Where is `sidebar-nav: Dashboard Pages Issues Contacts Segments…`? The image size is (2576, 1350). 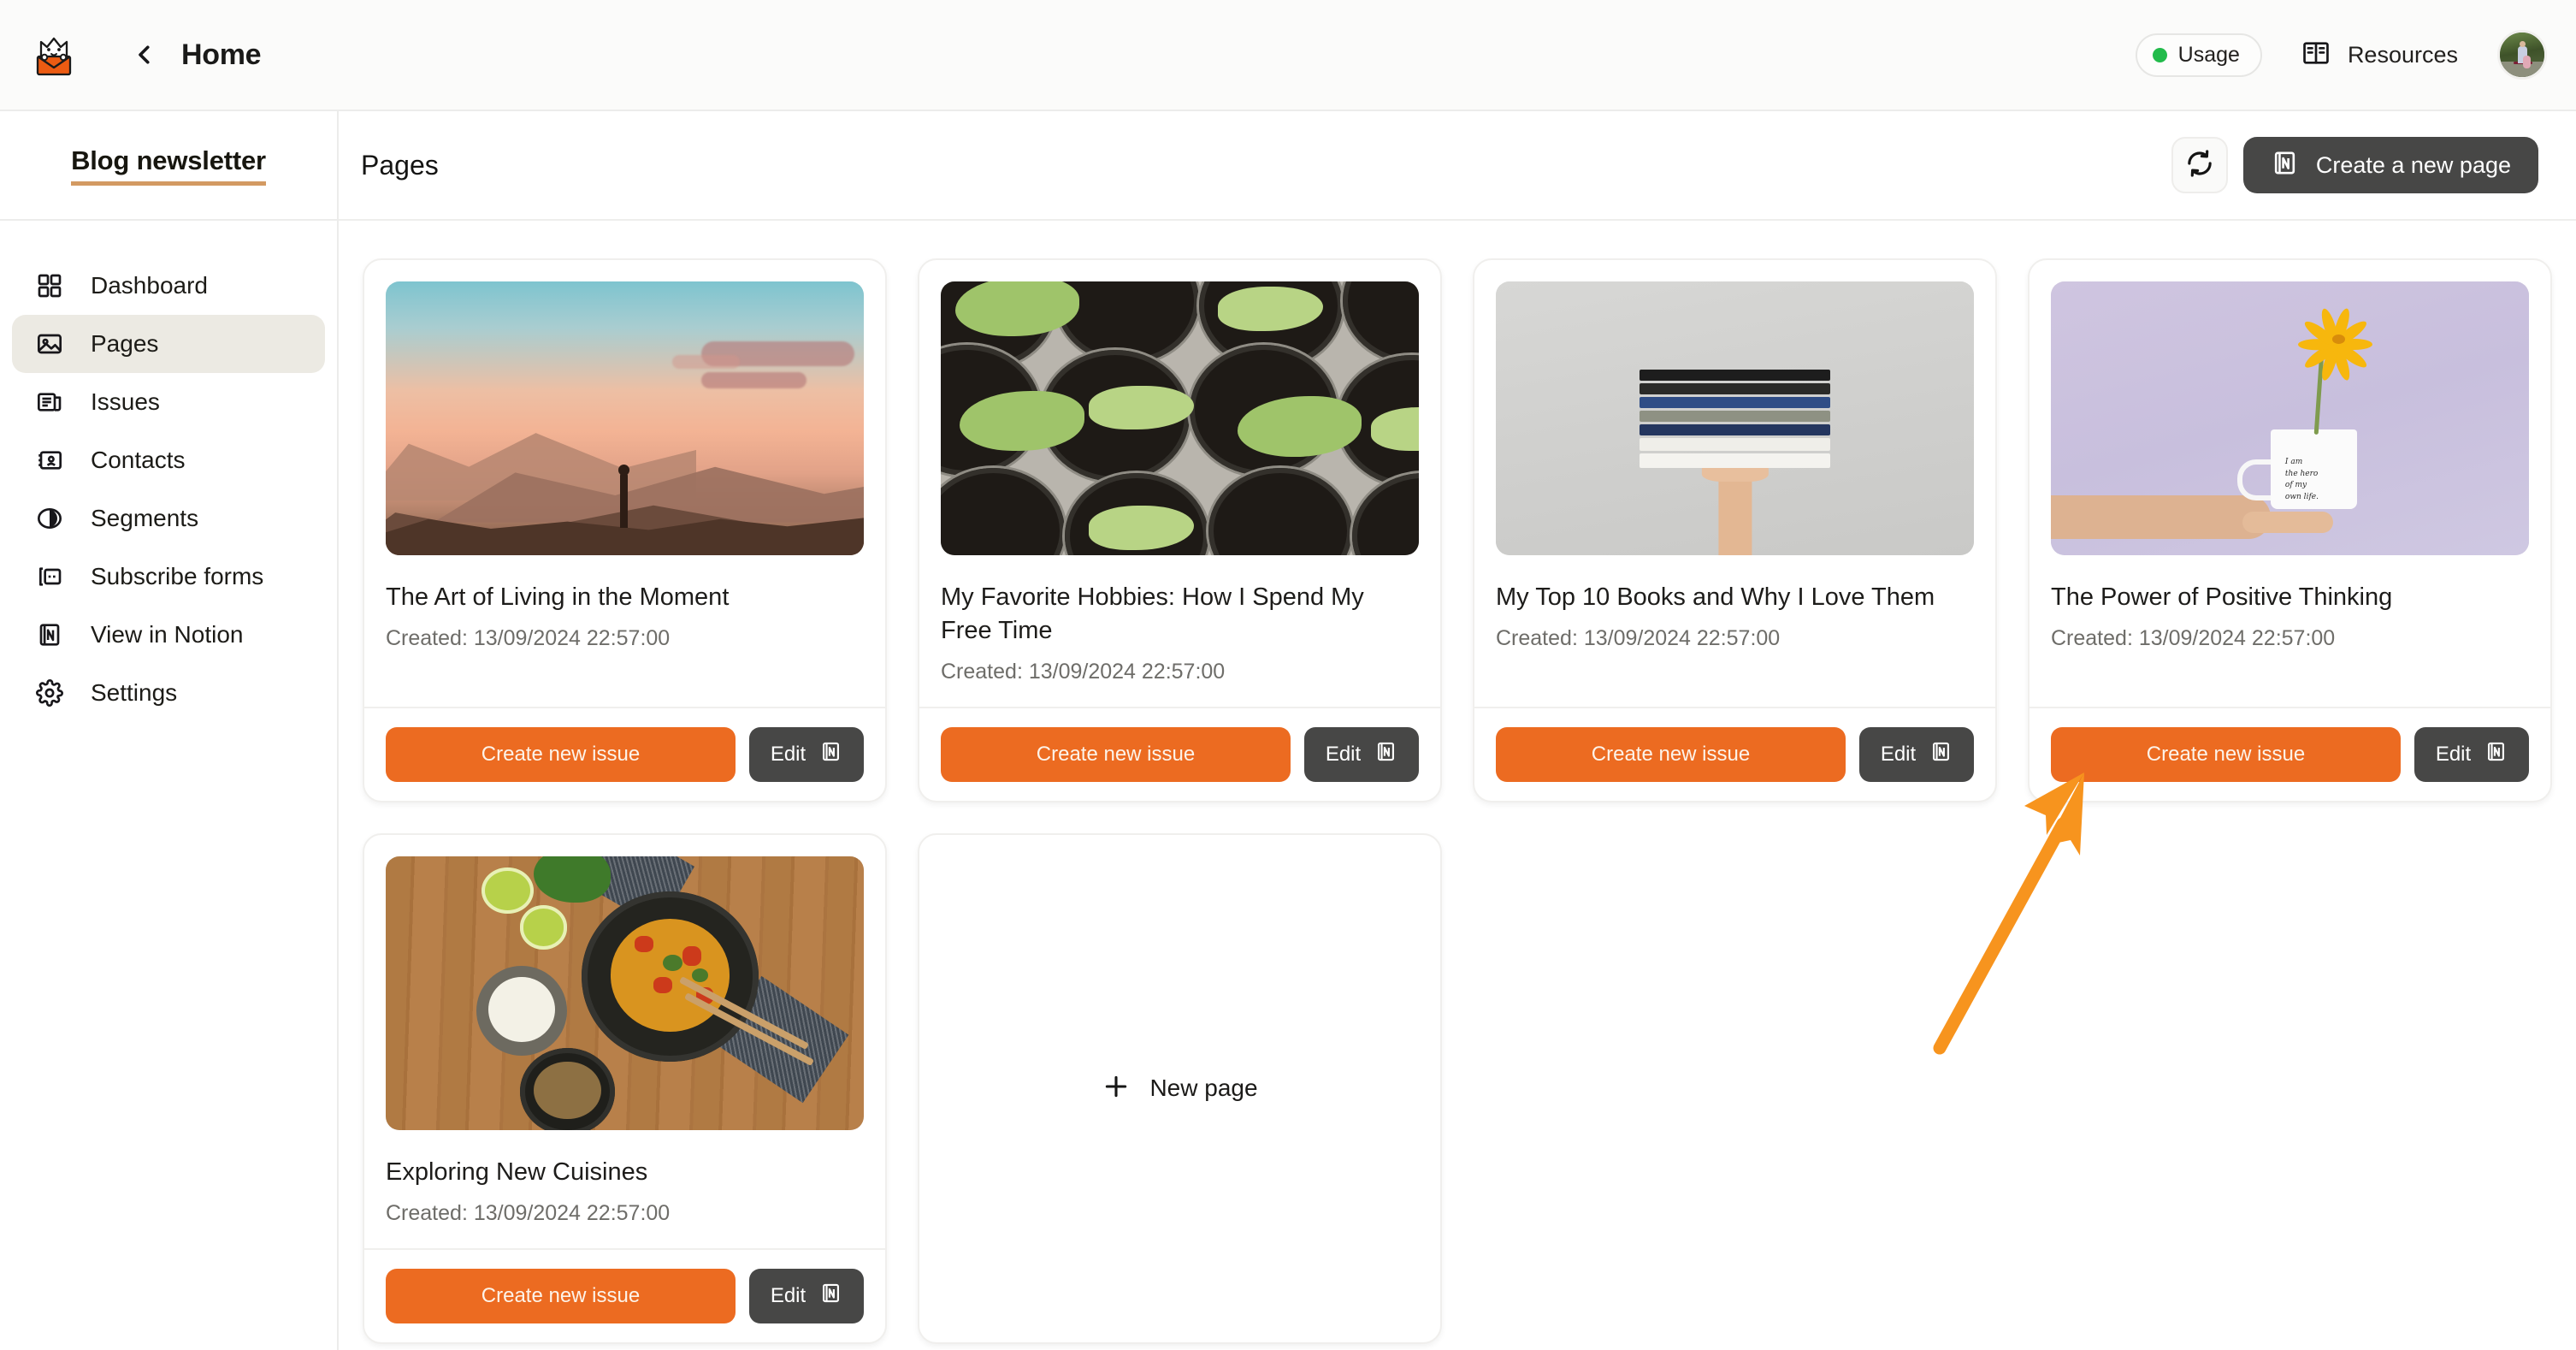
sidebar-nav: Dashboard Pages Issues Contacts Segments… is located at coordinates (168, 471).